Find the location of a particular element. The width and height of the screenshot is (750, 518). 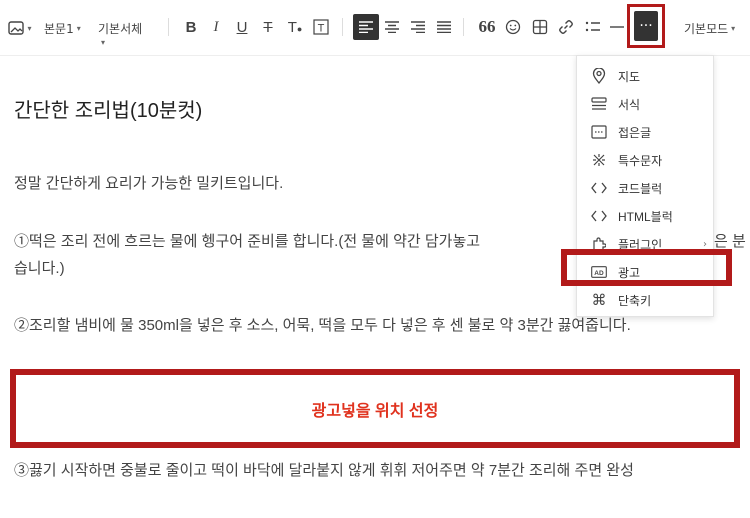

paragraph: 정말 간단하게 요리가 가능한 밀키트입니다. is located at coordinates (148, 184).